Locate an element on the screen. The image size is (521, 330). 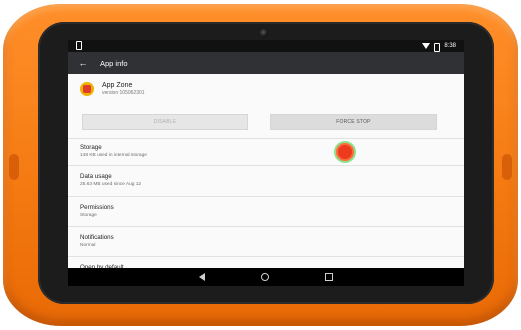
status-bar: 8:38 is located at coordinates (266, 46).